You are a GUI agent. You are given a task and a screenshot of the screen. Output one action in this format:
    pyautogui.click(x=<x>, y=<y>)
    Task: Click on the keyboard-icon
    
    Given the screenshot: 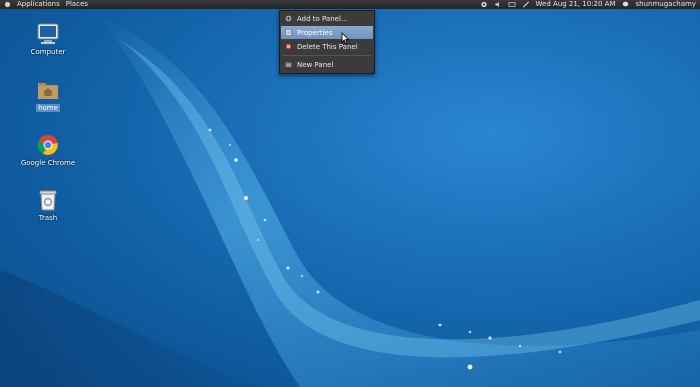 What is the action you would take?
    pyautogui.click(x=512, y=4)
    